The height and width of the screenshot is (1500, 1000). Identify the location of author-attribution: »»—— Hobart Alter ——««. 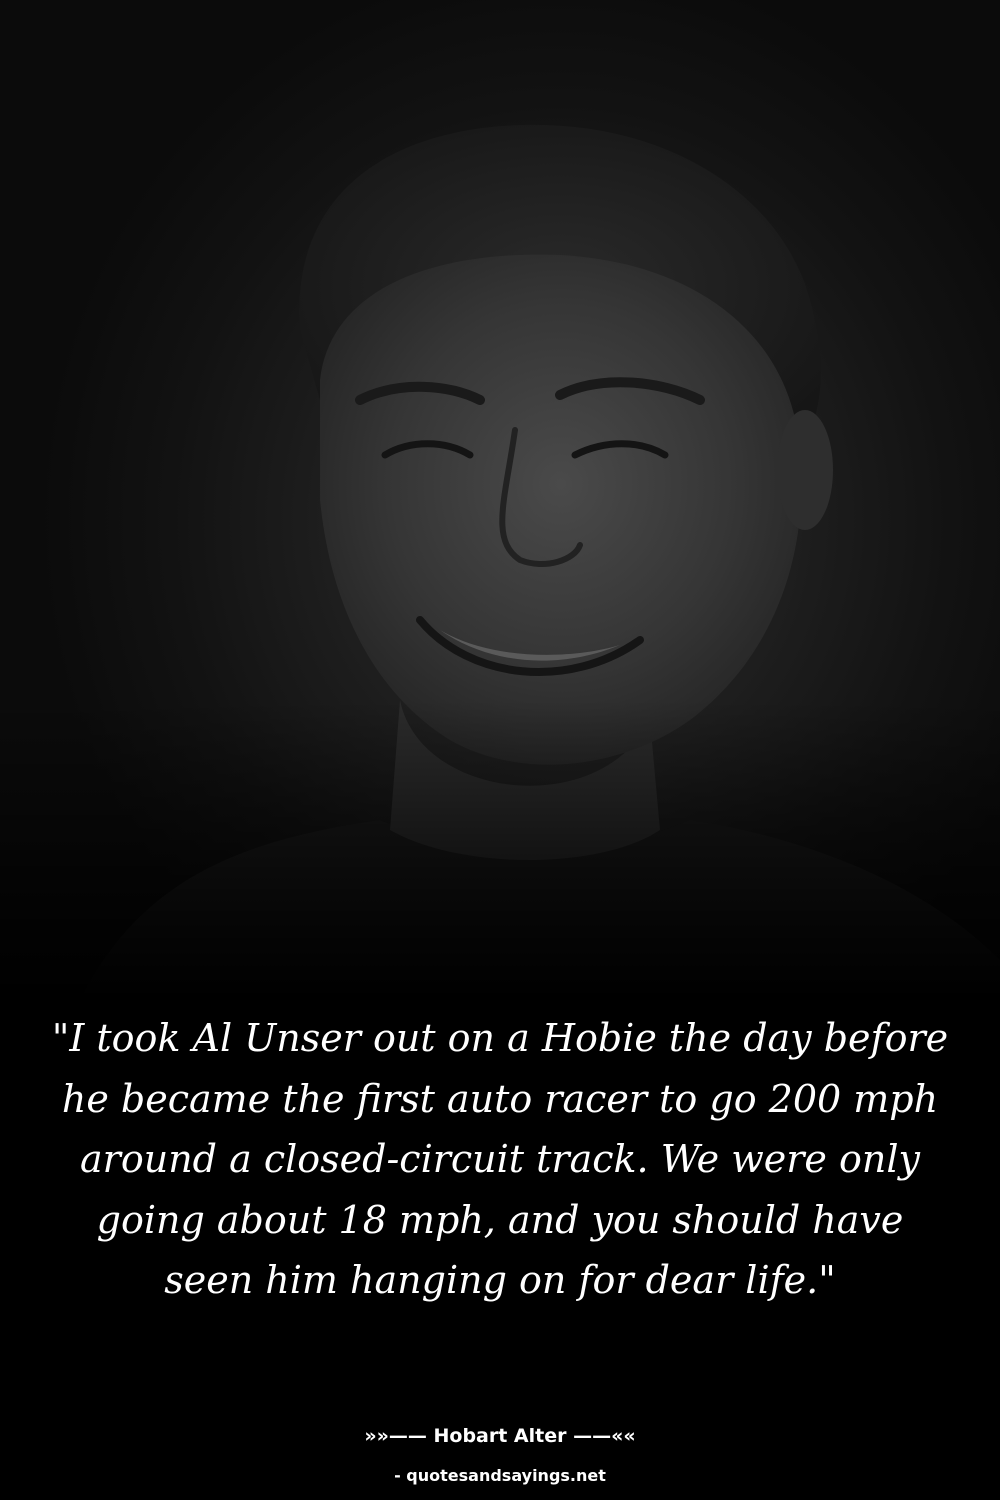
(500, 1436).